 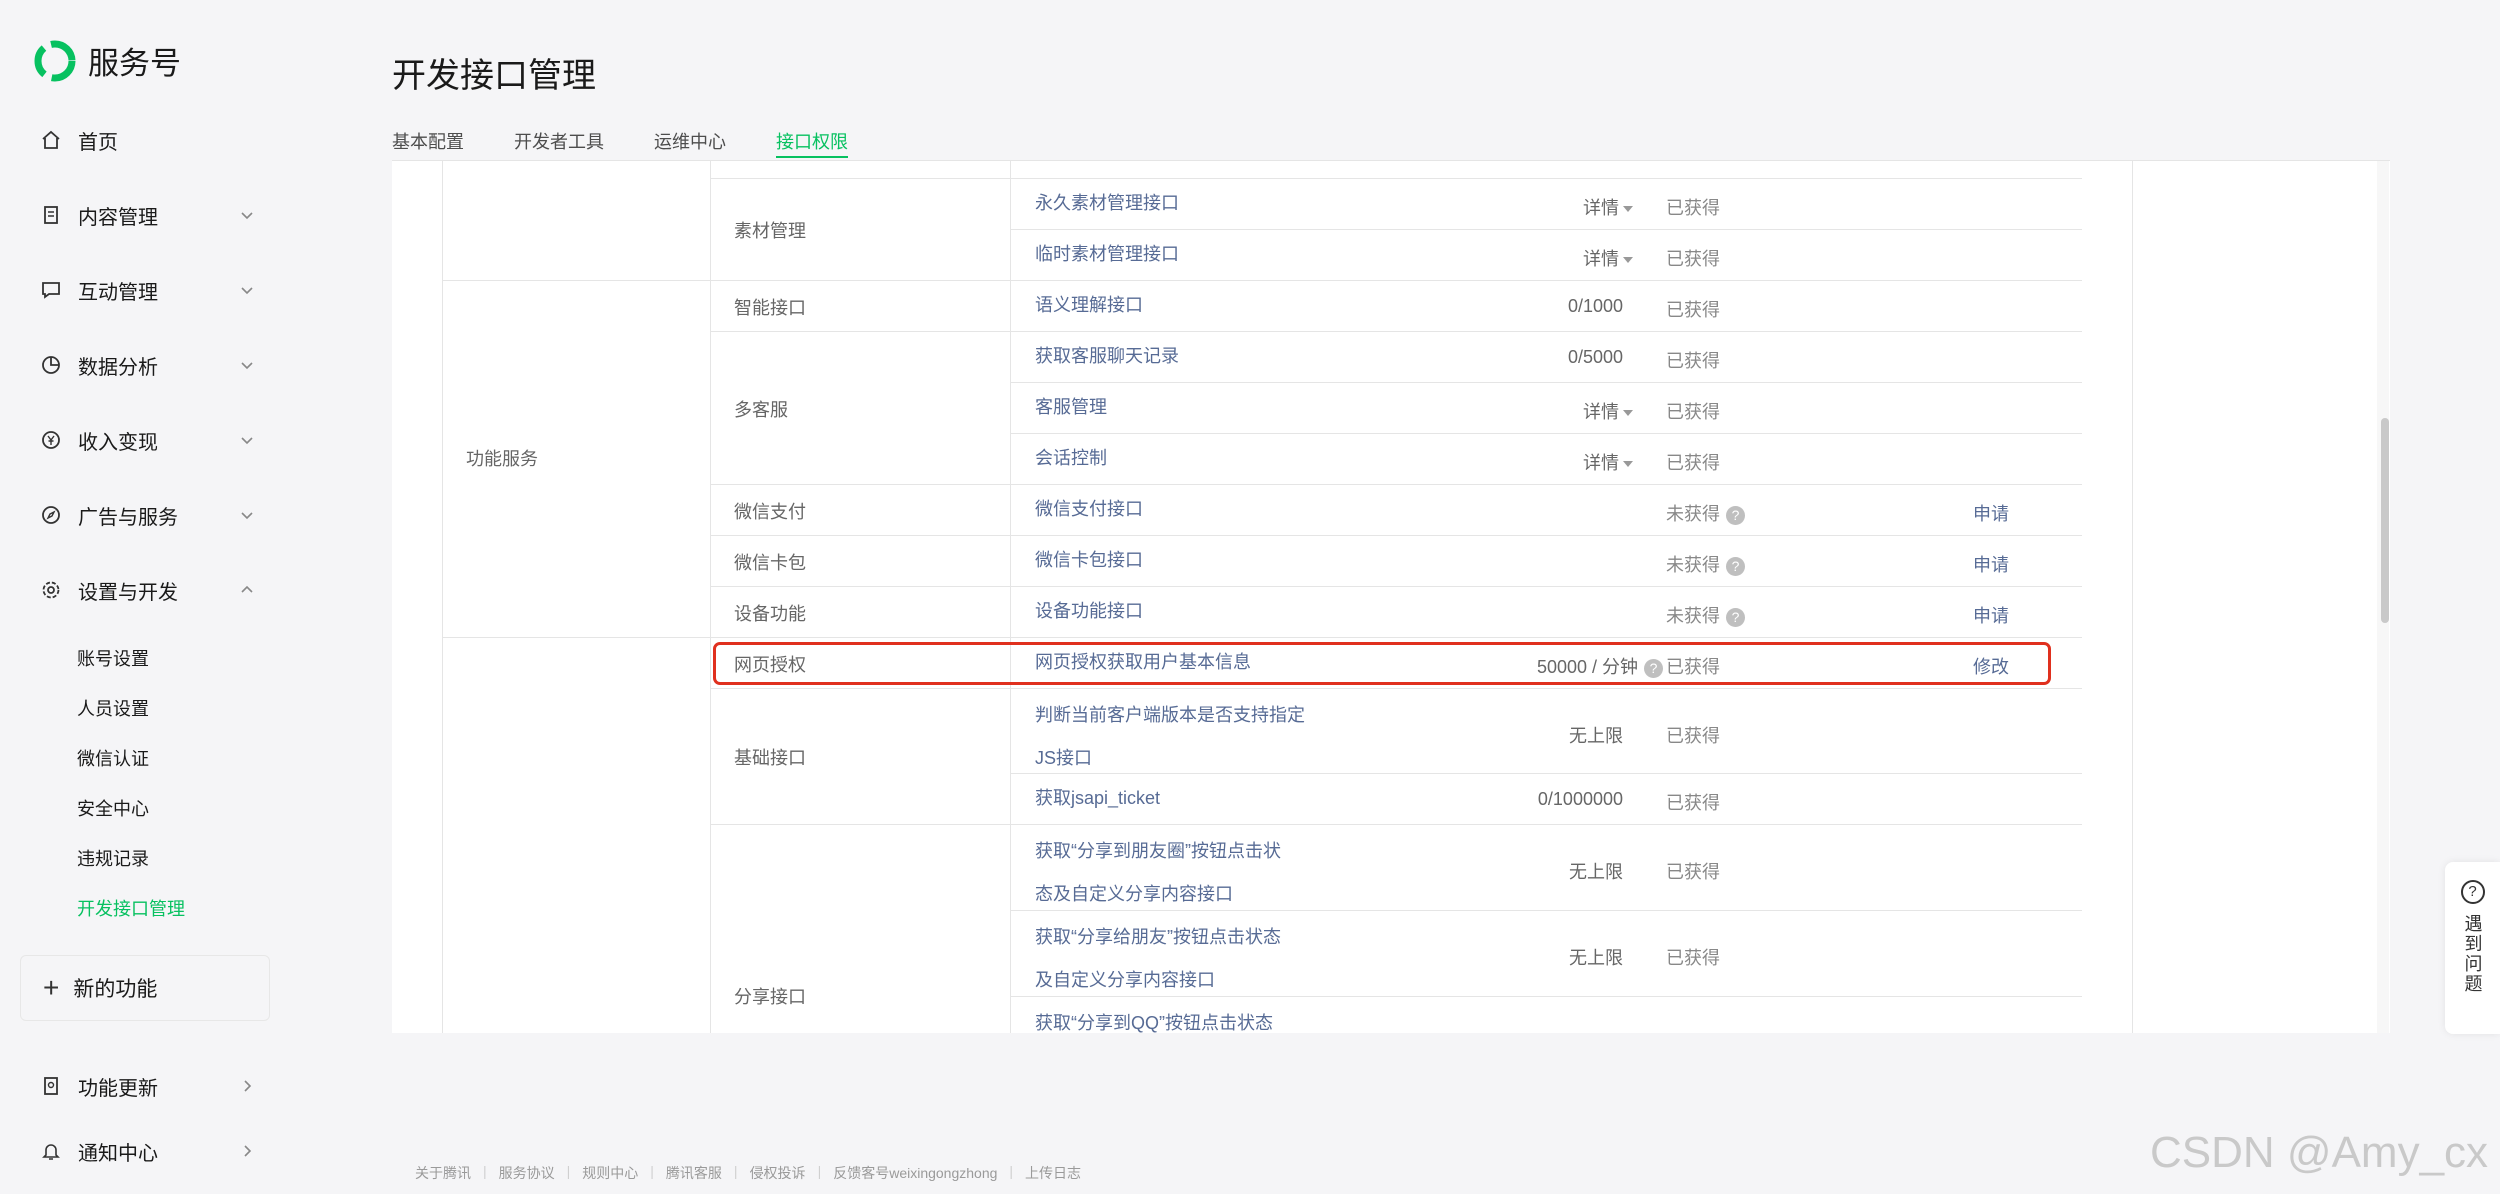 What do you see at coordinates (118, 1088) in the screenshot?
I see `nav-updates-label: 功能更新` at bounding box center [118, 1088].